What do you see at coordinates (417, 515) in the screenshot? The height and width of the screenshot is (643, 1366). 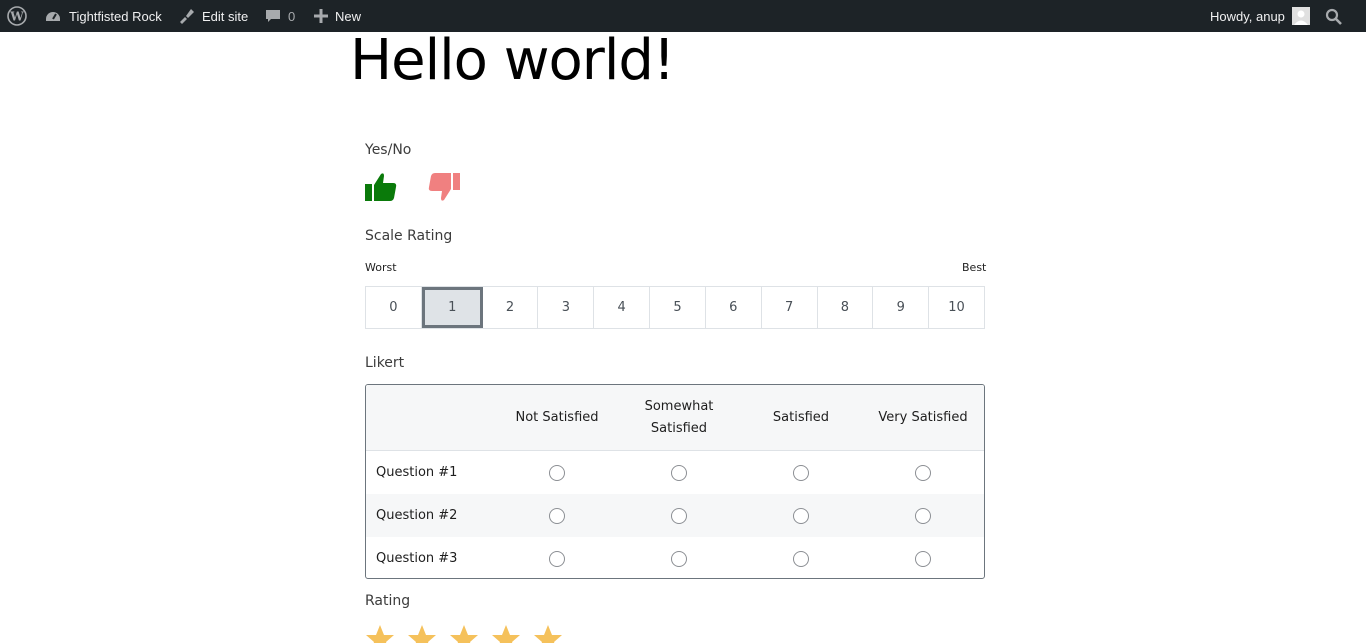 I see `likert-question-label: Question #2` at bounding box center [417, 515].